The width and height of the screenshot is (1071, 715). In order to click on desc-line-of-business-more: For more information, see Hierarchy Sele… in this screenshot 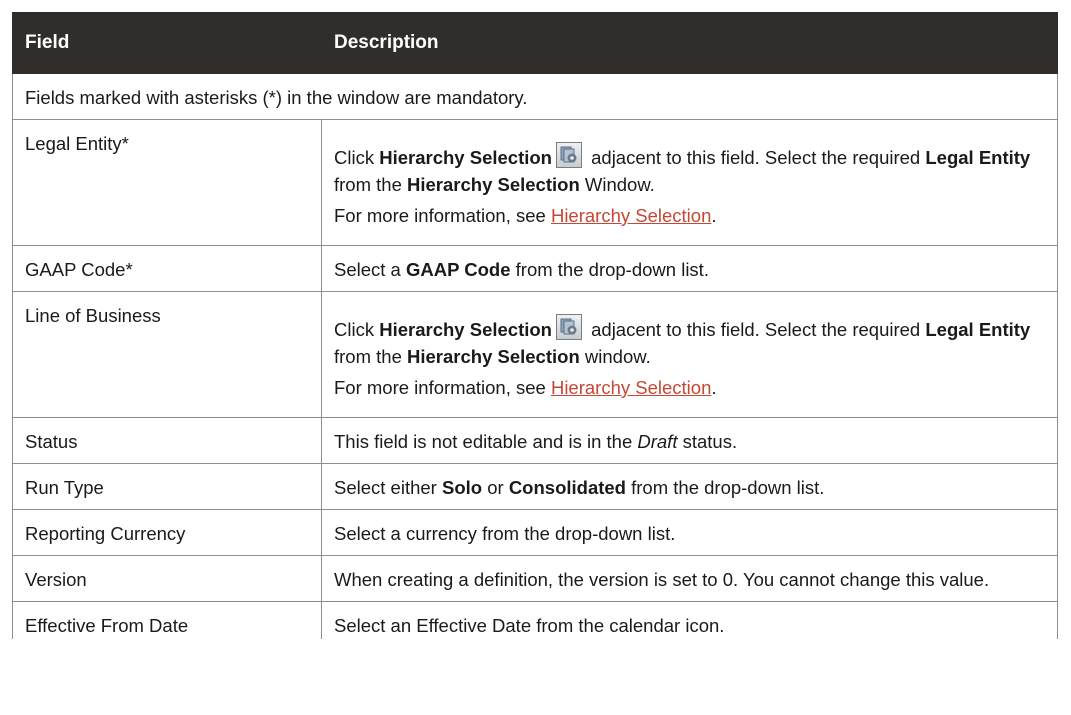, I will do `click(525, 387)`.